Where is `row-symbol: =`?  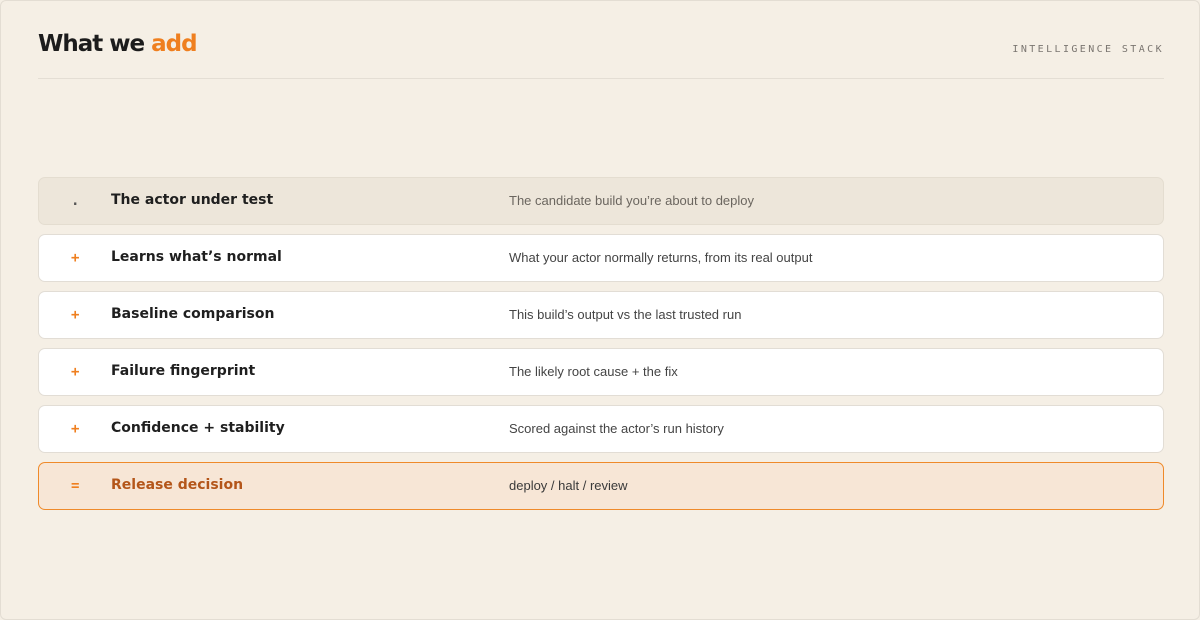 row-symbol: = is located at coordinates (75, 486).